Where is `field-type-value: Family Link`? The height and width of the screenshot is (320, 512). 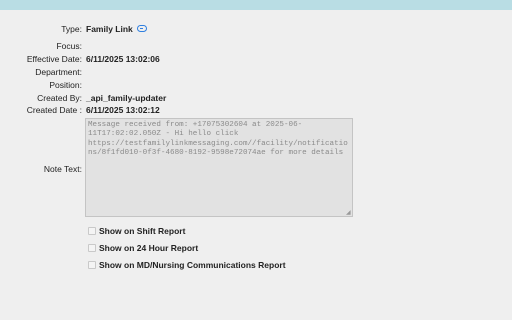
field-type-value: Family Link is located at coordinates (116, 29).